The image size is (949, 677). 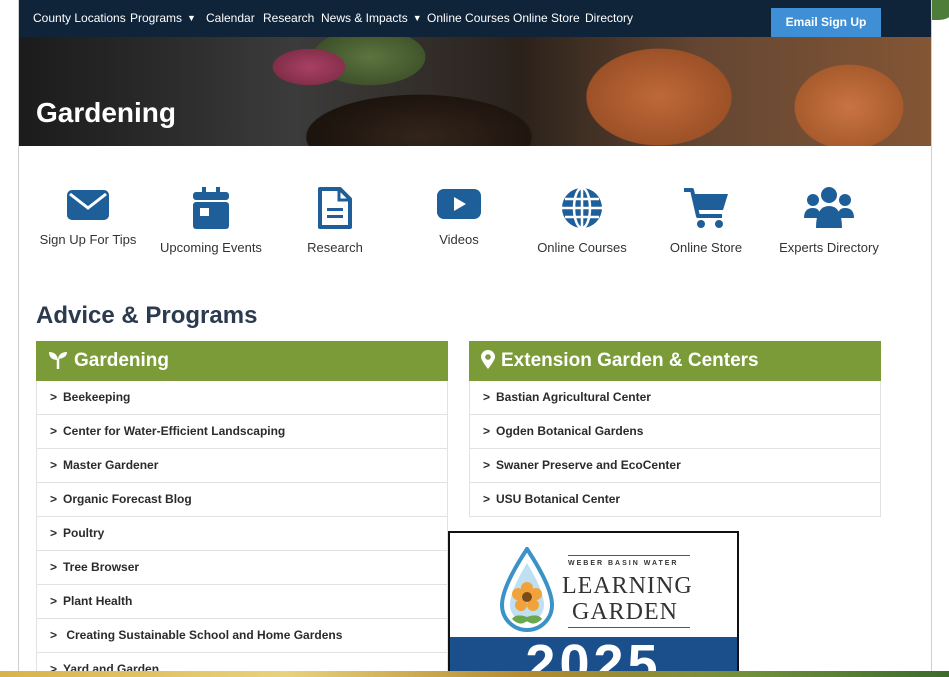 I want to click on learning-garden-promo: WEBER BASIN WATER LEARNING GARDEN 2025, so click(x=593, y=604).